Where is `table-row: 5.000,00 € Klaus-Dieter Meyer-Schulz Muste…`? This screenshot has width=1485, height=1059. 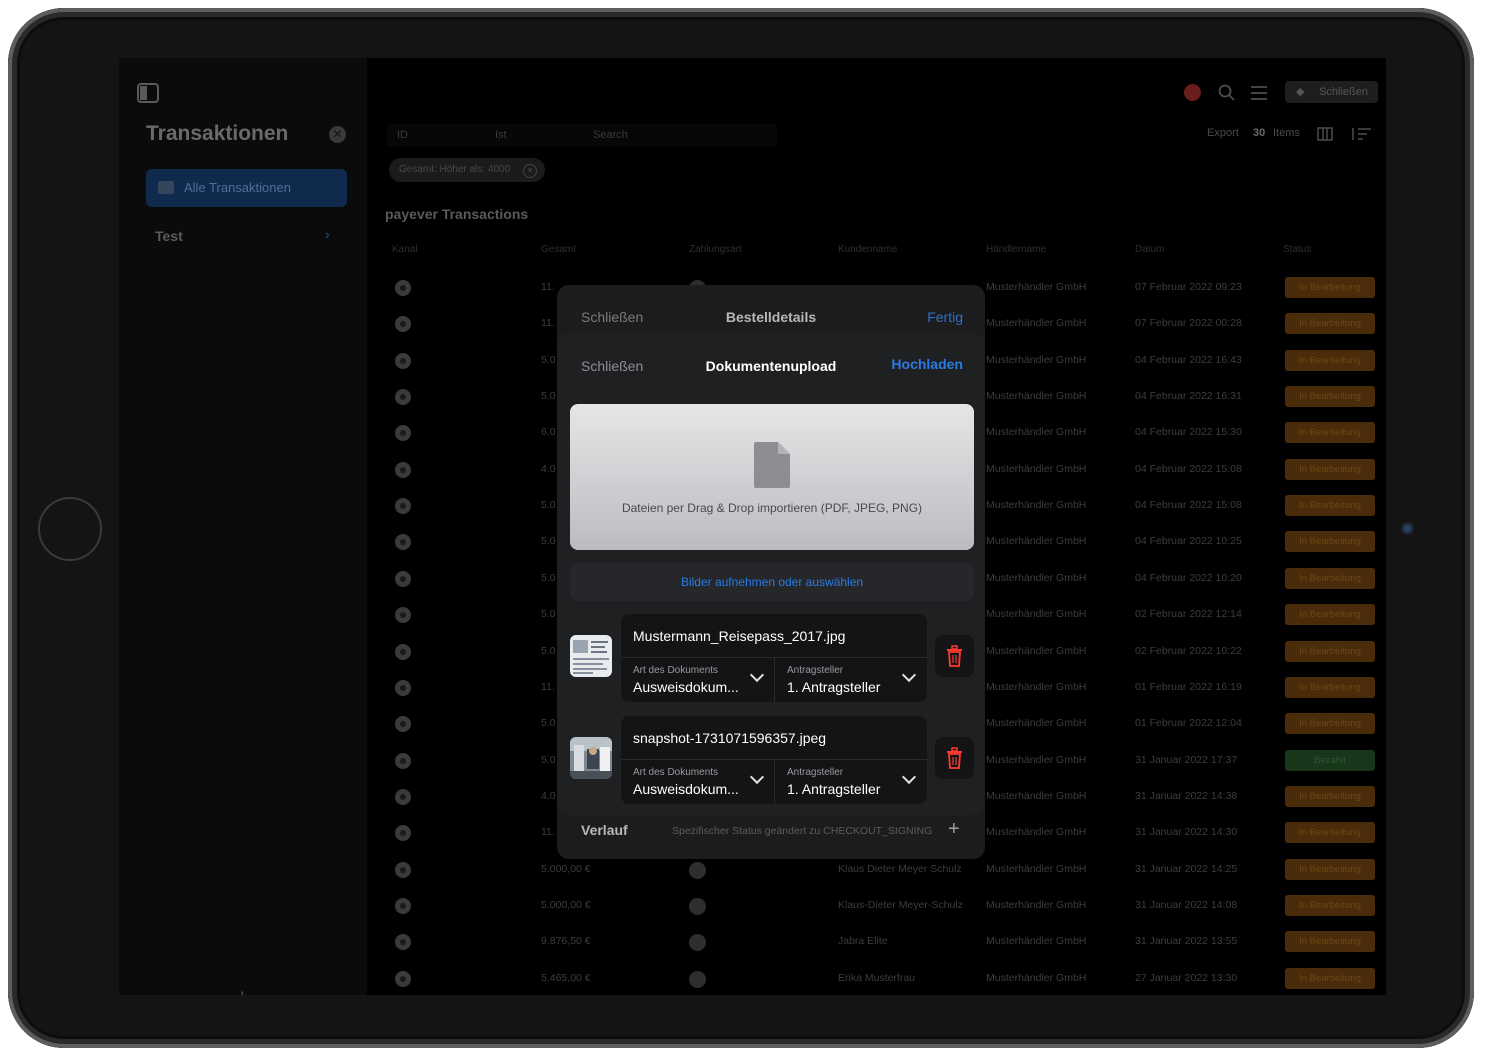
table-row: 5.000,00 € Klaus-Dieter Meyer-Schulz Muste… is located at coordinates (880, 907).